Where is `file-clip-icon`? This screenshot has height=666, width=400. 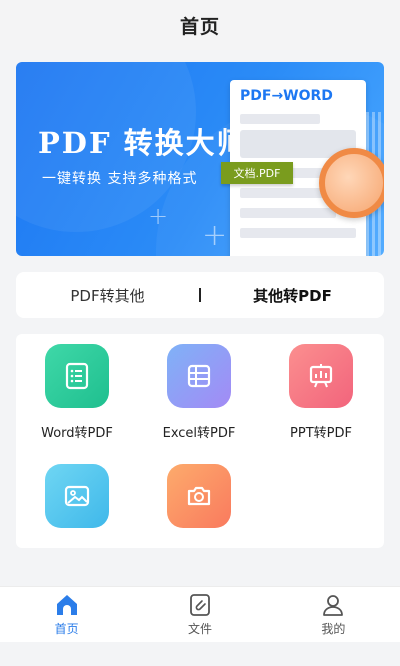 file-clip-icon is located at coordinates (200, 605).